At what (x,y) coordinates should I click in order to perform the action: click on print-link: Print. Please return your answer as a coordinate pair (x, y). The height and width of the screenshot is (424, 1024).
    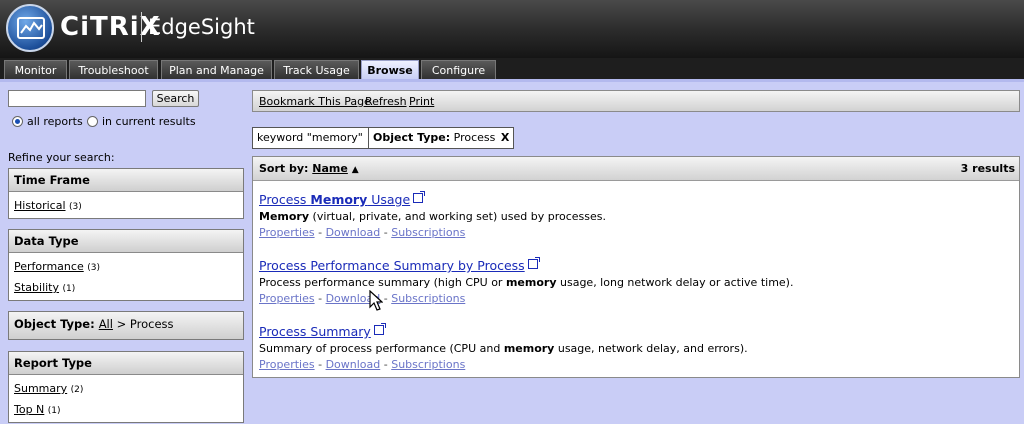
    Looking at the image, I should click on (421, 101).